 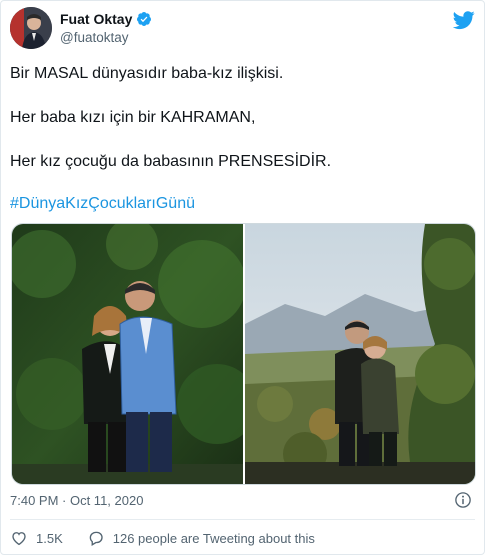 I want to click on tweeting-about-action: 126 people are Tweeting about this, so click(x=201, y=538).